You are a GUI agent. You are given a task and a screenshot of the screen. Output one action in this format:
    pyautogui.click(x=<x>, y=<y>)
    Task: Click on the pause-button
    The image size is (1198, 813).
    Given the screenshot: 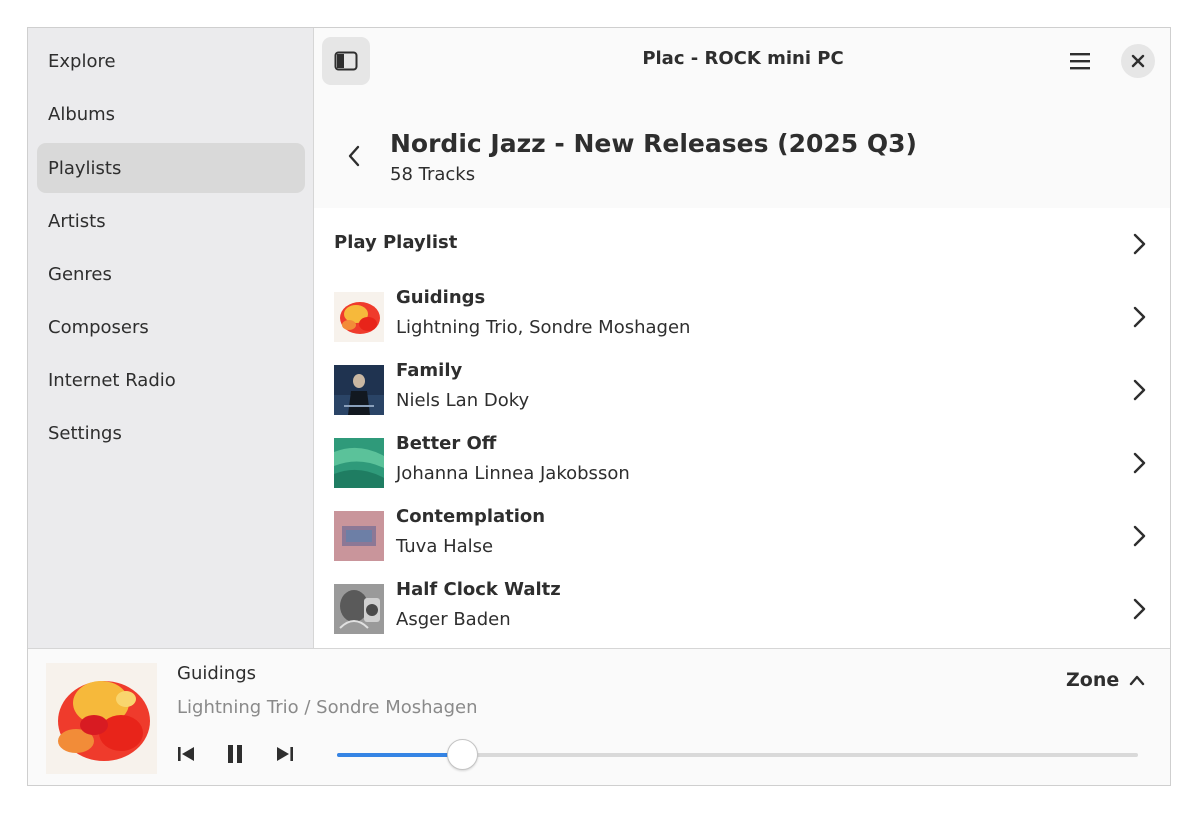 What is the action you would take?
    pyautogui.click(x=235, y=754)
    